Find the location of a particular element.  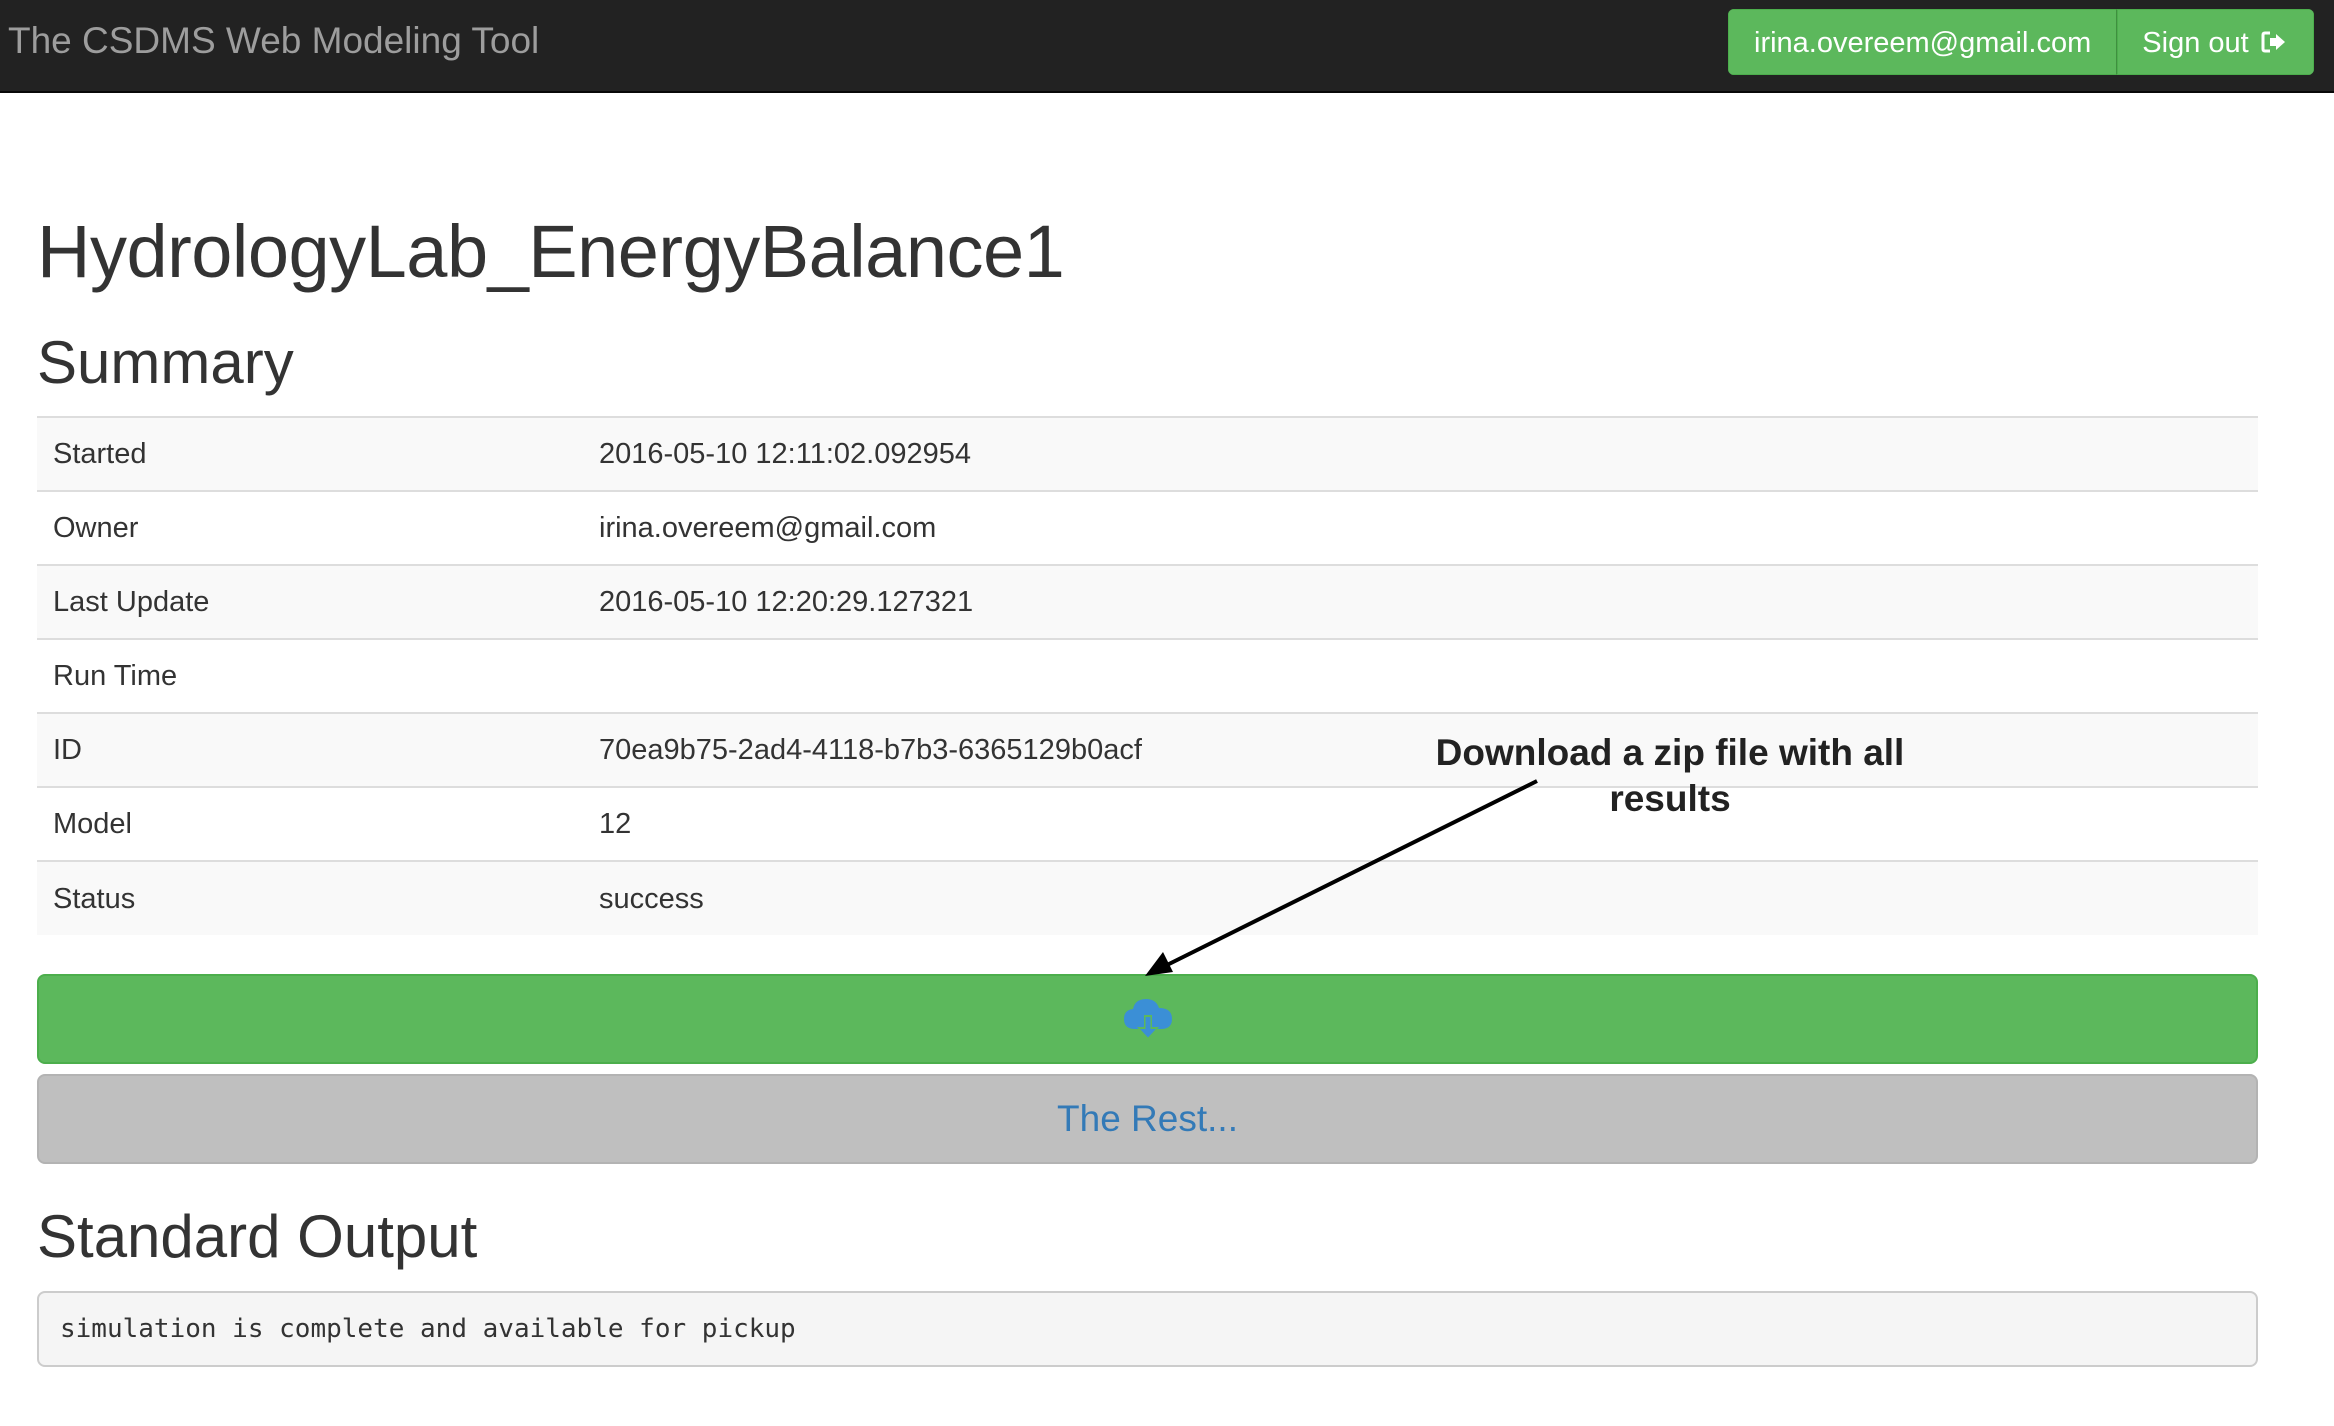

user-button-group: irina.overeem@gmail.com Sign out is located at coordinates (2021, 42).